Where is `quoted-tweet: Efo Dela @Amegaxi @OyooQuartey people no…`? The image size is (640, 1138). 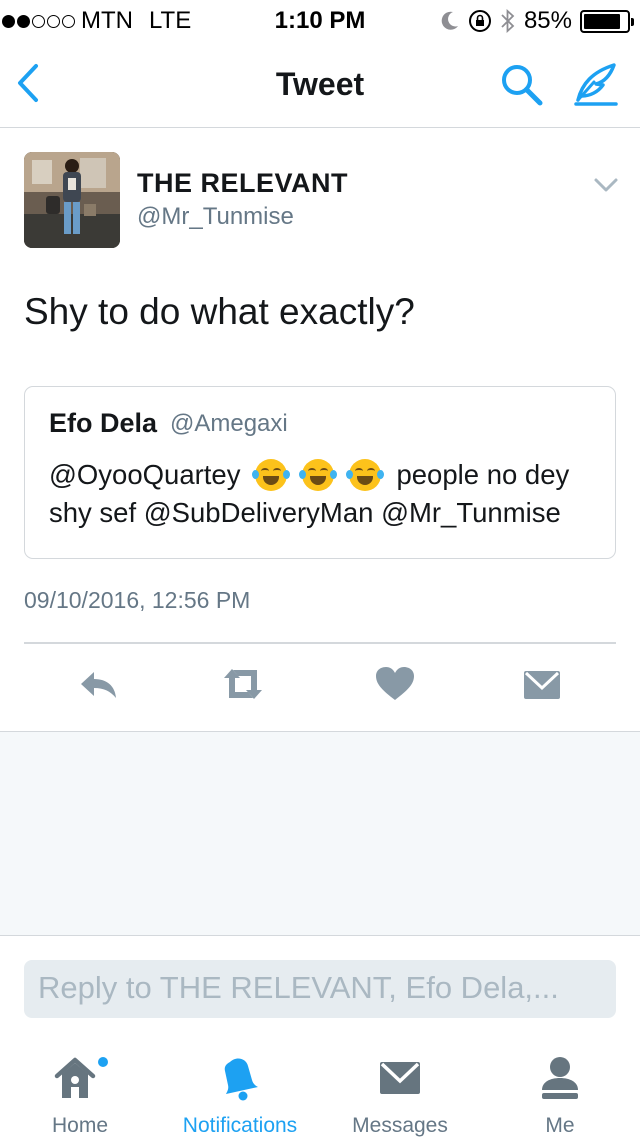 quoted-tweet: Efo Dela @Amegaxi @OyooQuartey people no… is located at coordinates (320, 472).